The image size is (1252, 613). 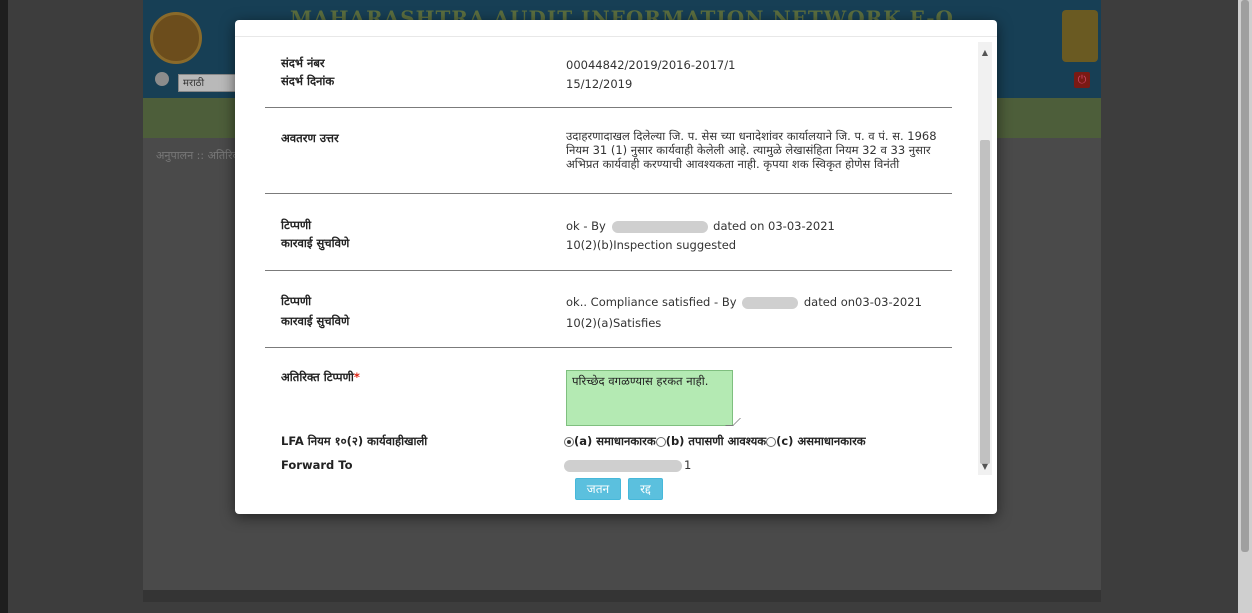 What do you see at coordinates (356, 377) in the screenshot?
I see `required-asterisk: *` at bounding box center [356, 377].